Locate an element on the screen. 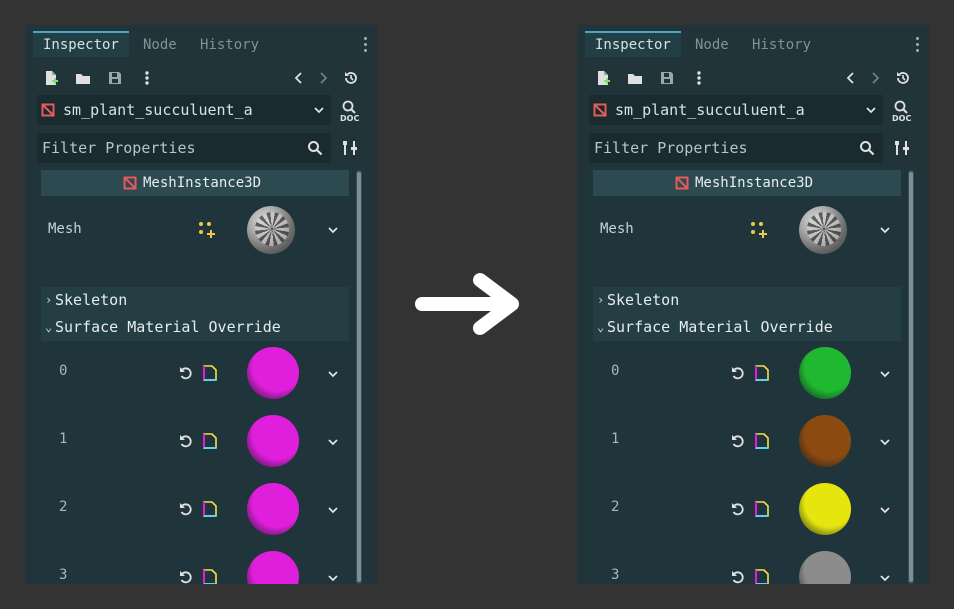 This screenshot has width=954, height=609. surface-row: 2 is located at coordinates (753, 509).